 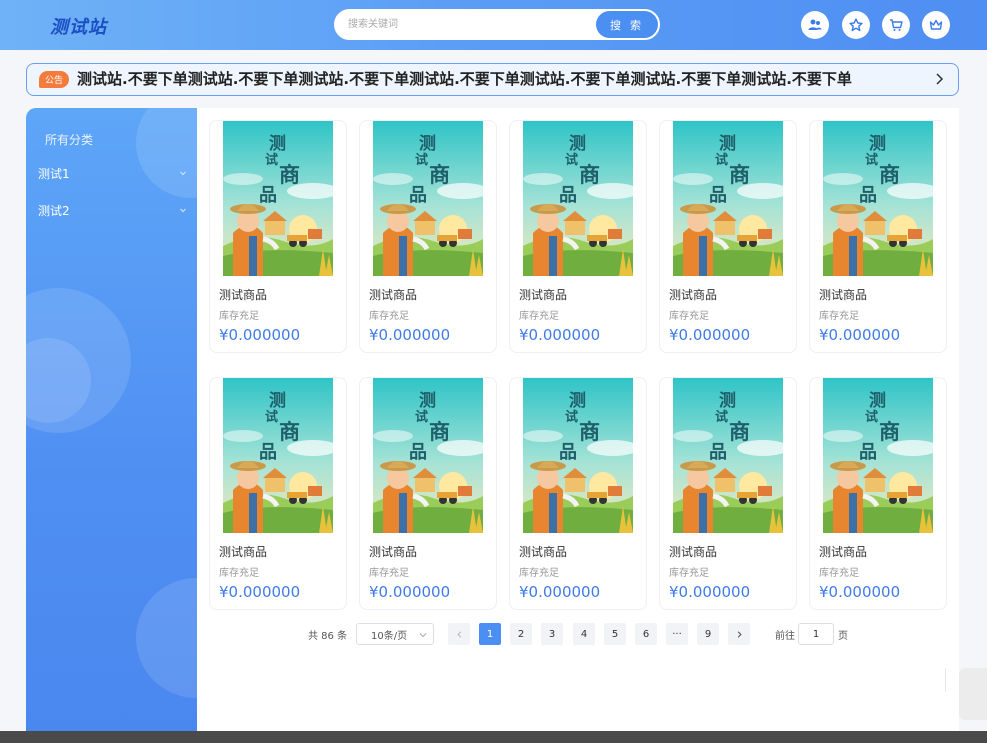 I want to click on bottom-bar, so click(x=493, y=737).